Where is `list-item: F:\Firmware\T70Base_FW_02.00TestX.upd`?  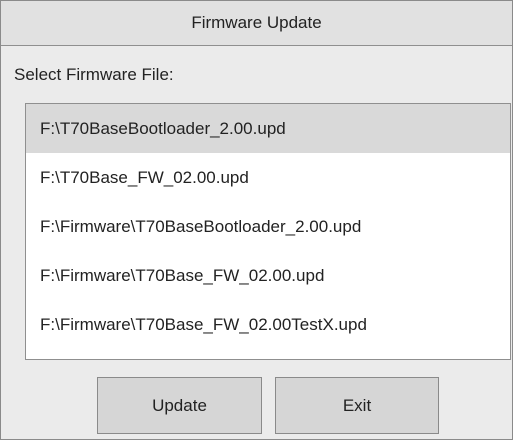 list-item: F:\Firmware\T70Base_FW_02.00TestX.upd is located at coordinates (268, 324).